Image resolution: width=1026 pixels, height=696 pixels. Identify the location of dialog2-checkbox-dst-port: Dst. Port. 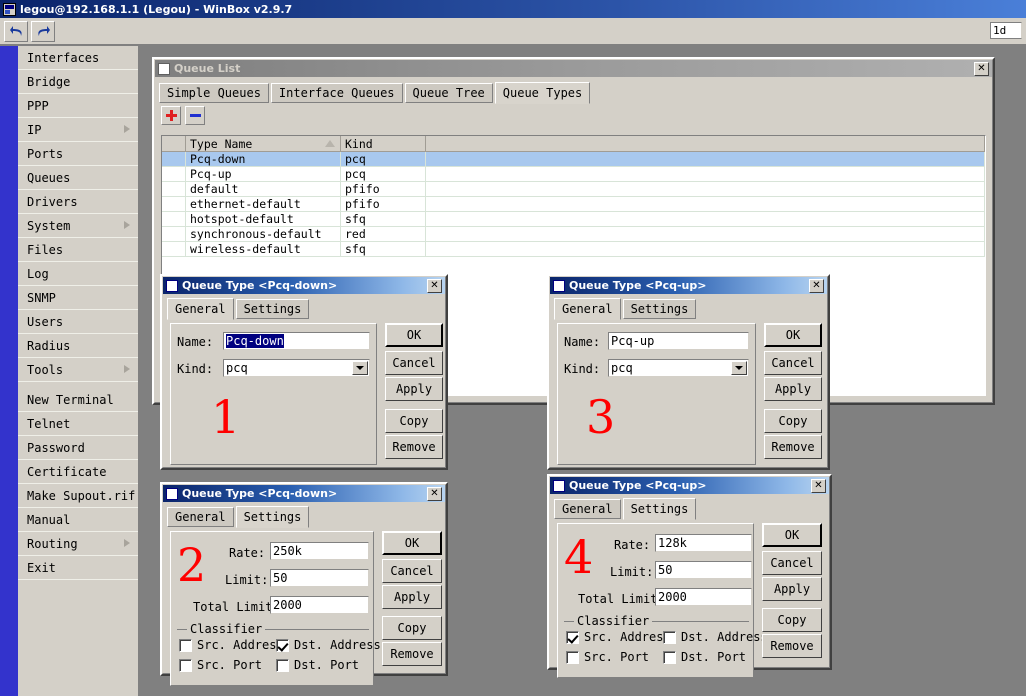
(317, 665).